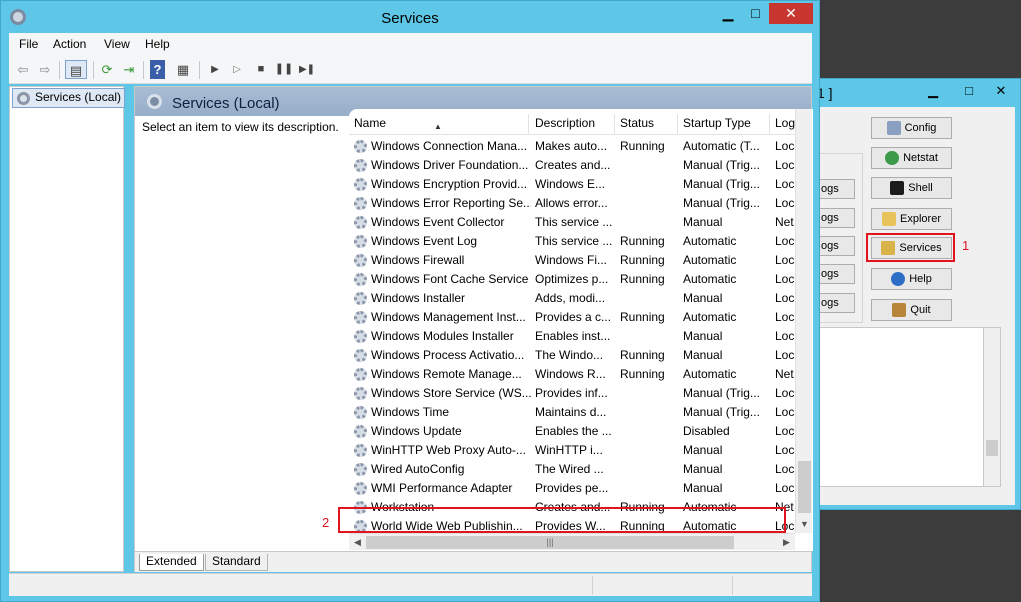 This screenshot has height=602, width=1021. I want to click on service-row: Windows Update Enables the ... Disabled Loc, so click(572, 431).